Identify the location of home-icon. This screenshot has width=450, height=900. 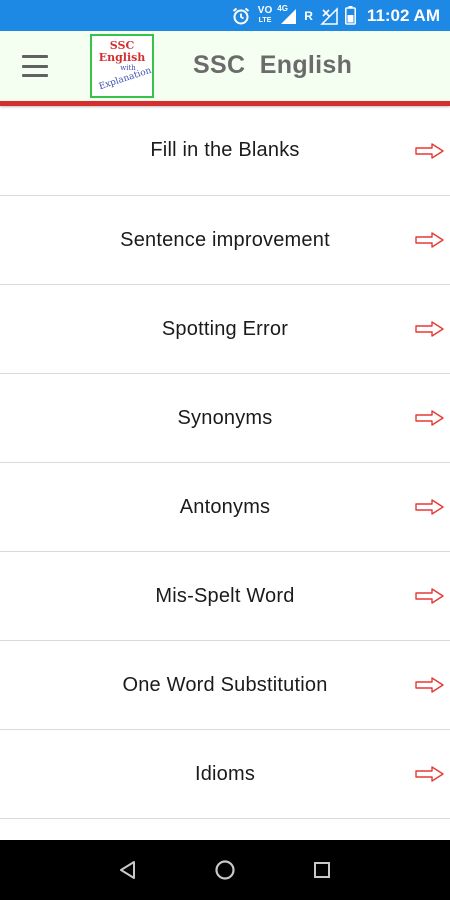
(225, 870).